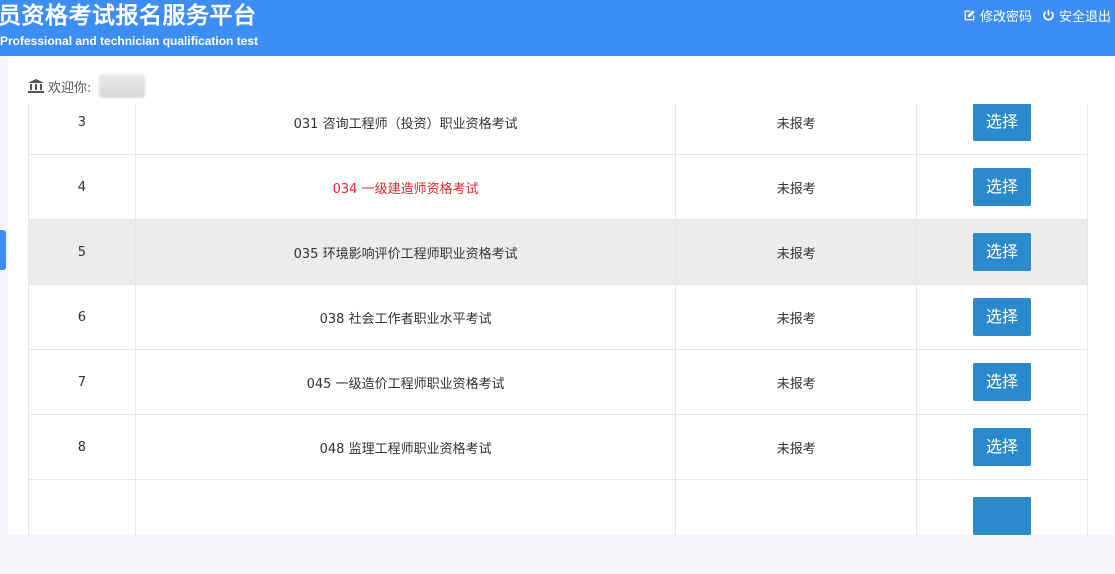 This screenshot has width=1115, height=574. Describe the element at coordinates (82, 252) in the screenshot. I see `row-index: 5` at that location.